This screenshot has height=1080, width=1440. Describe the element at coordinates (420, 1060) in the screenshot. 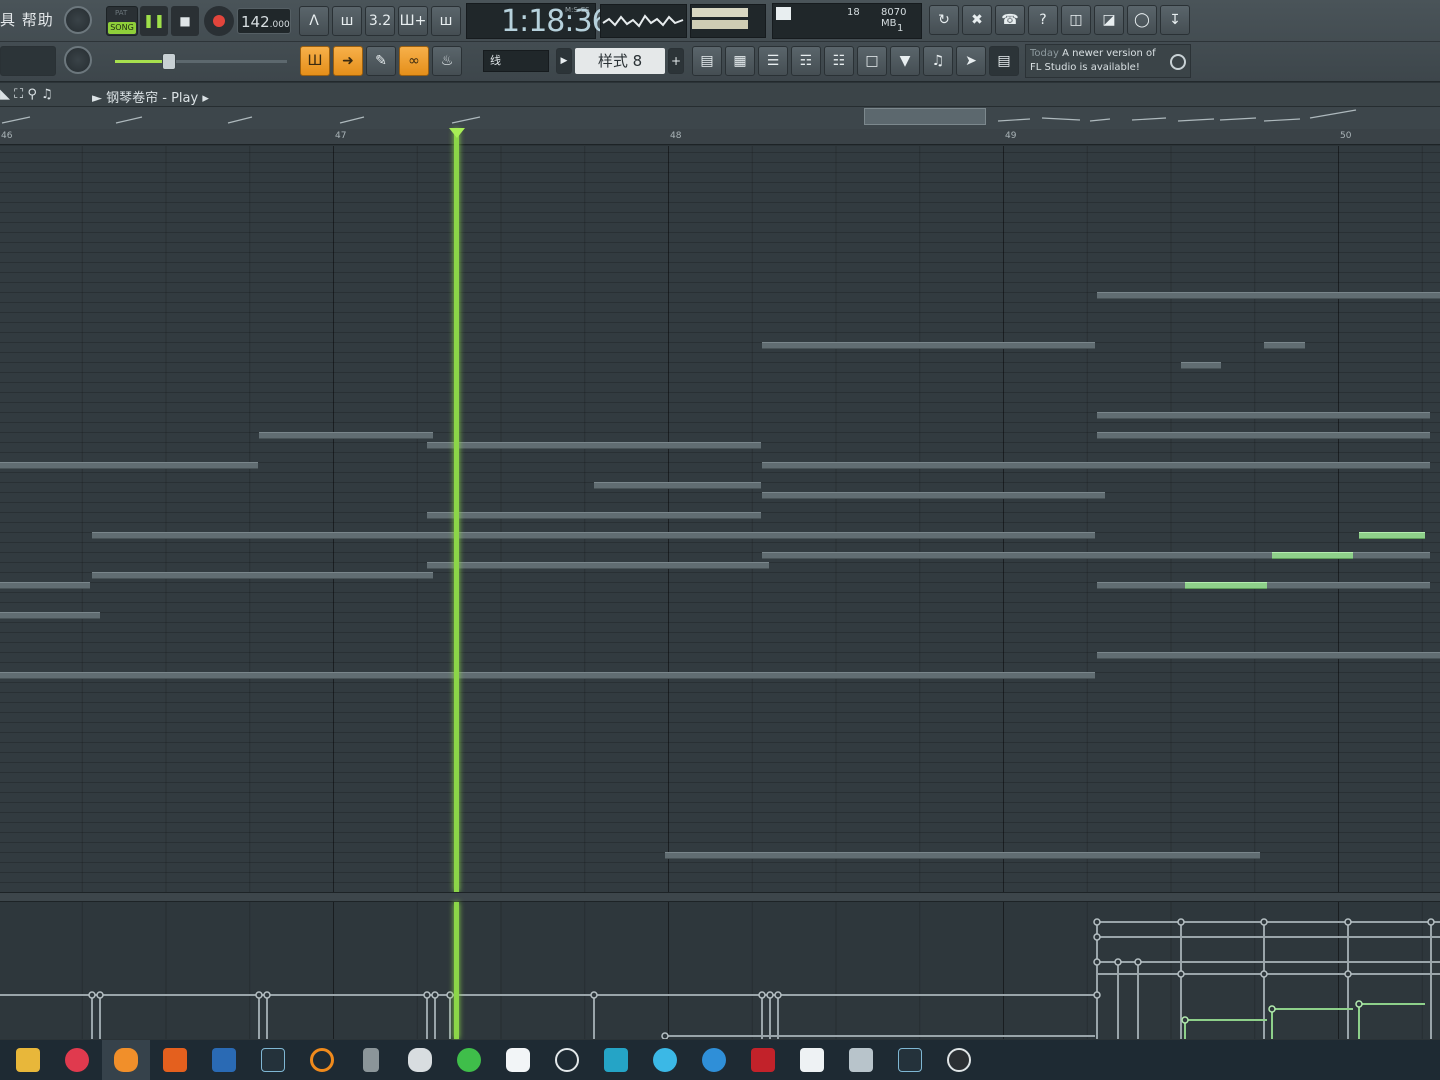

I see `gecko-icon` at that location.